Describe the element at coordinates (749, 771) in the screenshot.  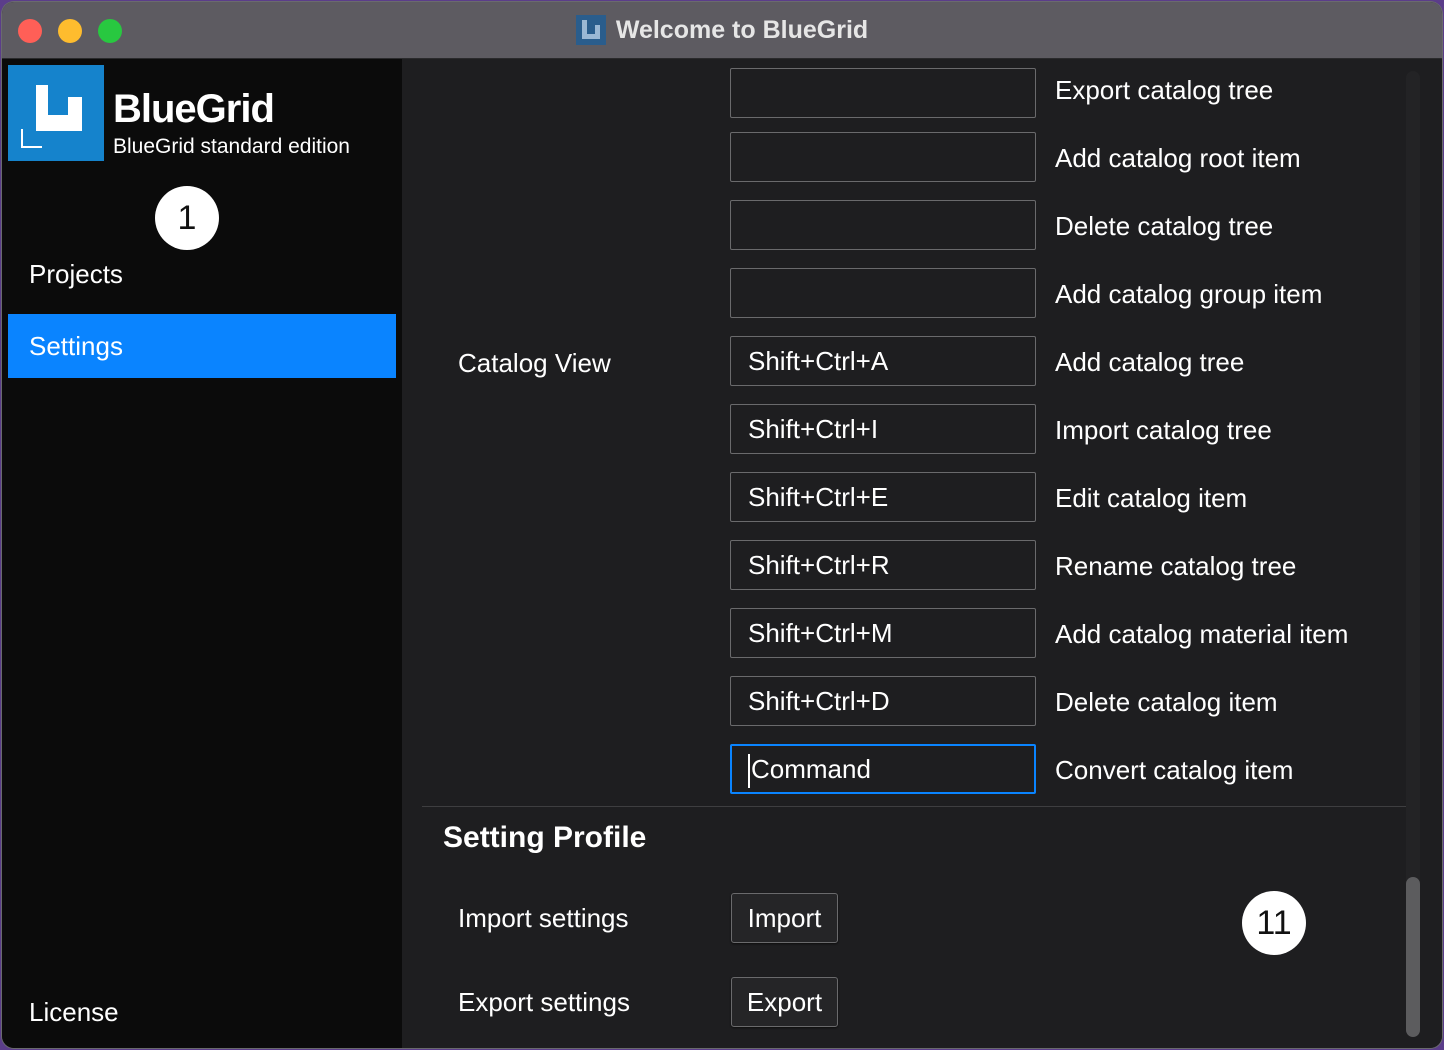
I see `text-caret` at that location.